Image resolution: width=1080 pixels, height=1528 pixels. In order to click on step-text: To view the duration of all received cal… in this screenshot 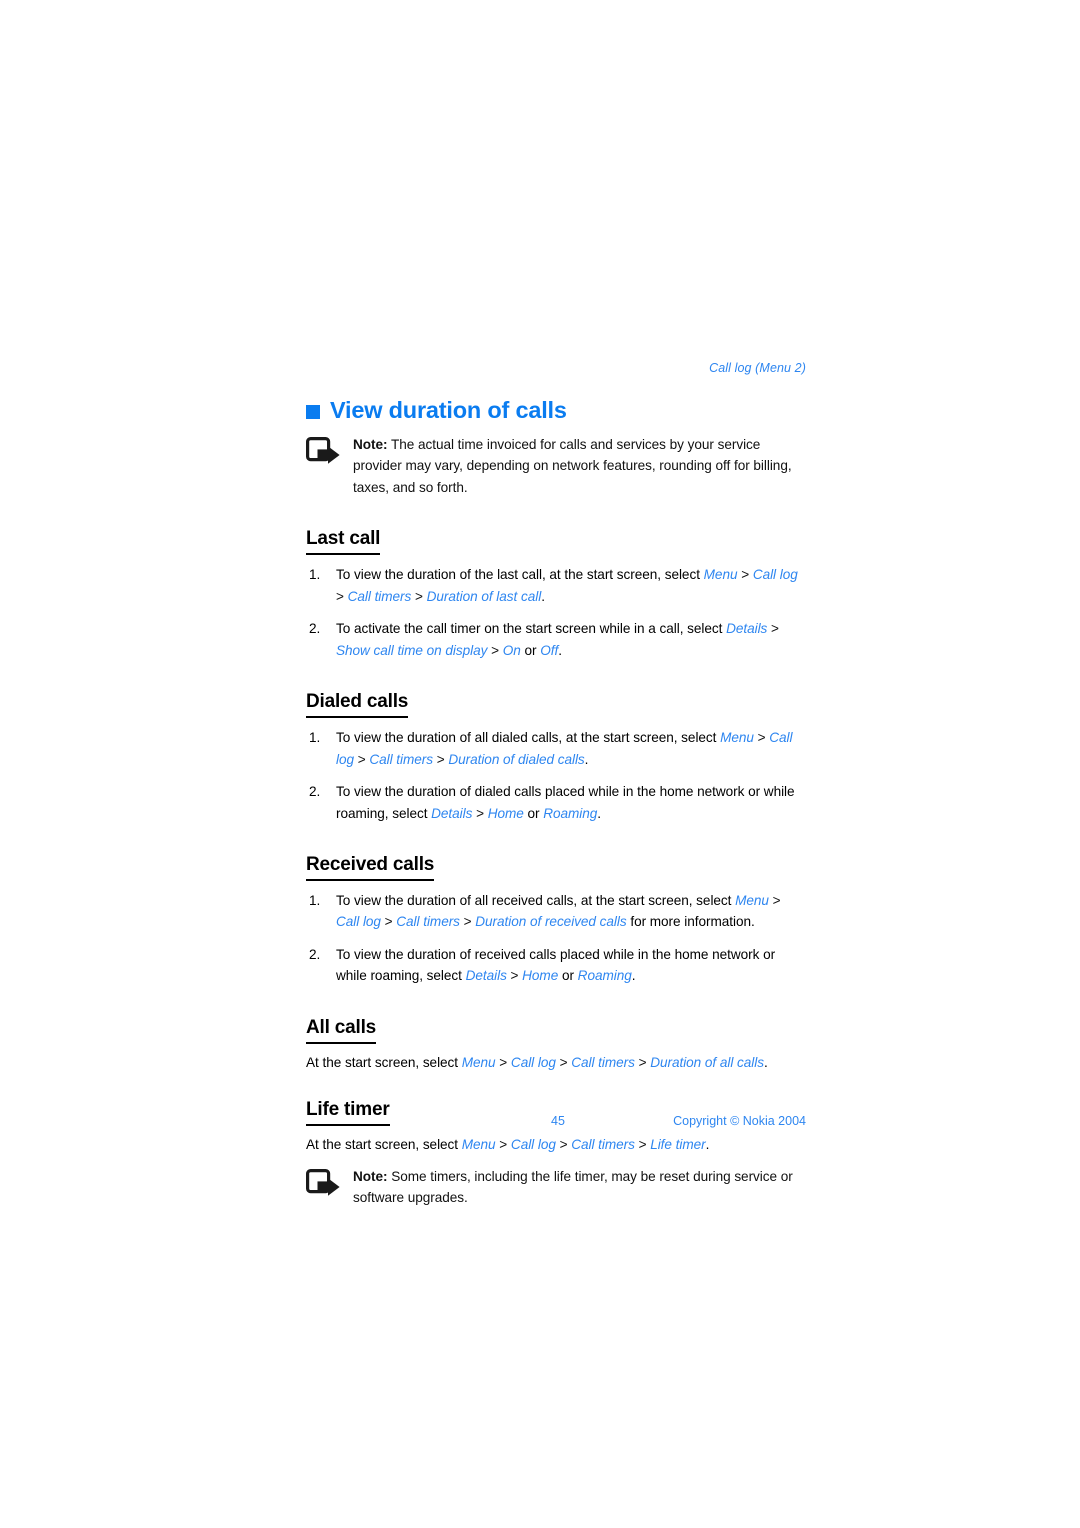, I will do `click(536, 900)`.